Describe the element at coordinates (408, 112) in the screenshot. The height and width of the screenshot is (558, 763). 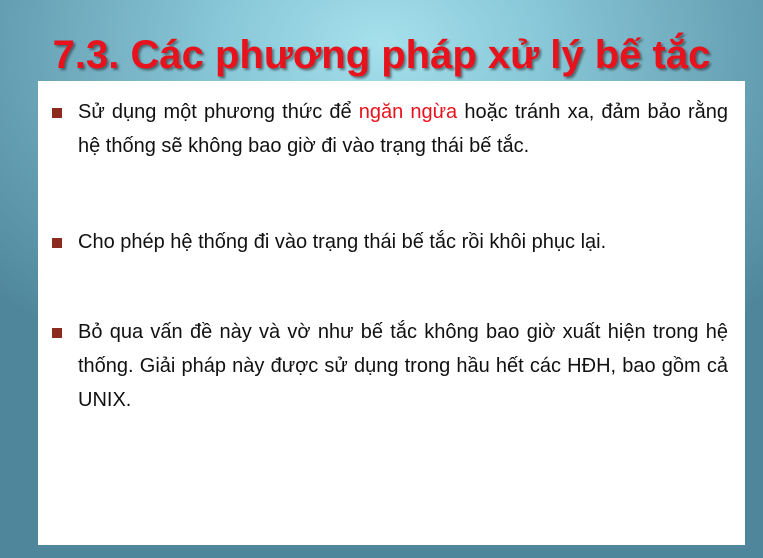
I see `highlighted-term: ngăn ngừa` at that location.